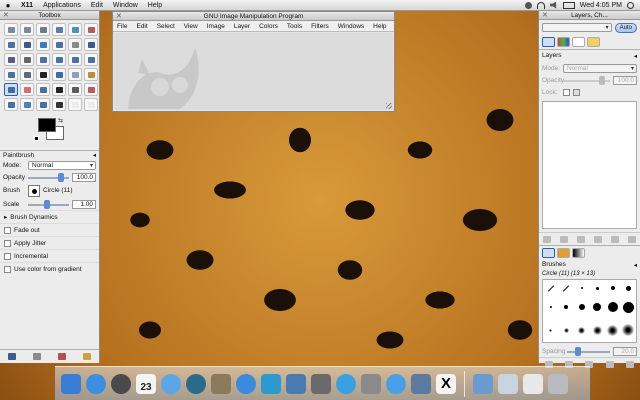 The height and width of the screenshot is (400, 640). Describe the element at coordinates (483, 383) in the screenshot. I see `applications-folder-icon` at that location.